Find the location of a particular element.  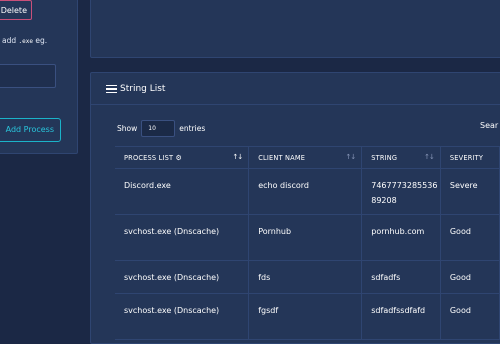

show-entries: Show 10 entries is located at coordinates (161, 128).